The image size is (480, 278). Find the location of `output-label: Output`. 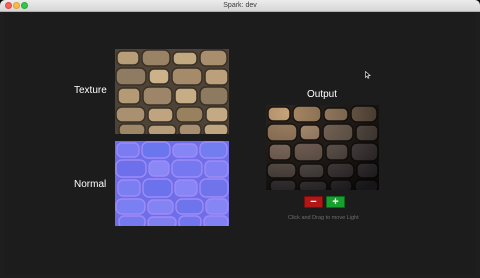

output-label: Output is located at coordinates (322, 94).